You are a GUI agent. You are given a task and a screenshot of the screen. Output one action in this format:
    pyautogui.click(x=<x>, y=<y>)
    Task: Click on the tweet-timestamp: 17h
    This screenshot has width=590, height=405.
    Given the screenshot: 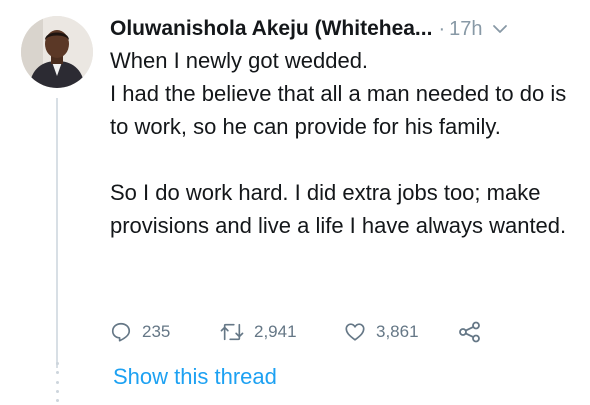 What is the action you would take?
    pyautogui.click(x=465, y=29)
    